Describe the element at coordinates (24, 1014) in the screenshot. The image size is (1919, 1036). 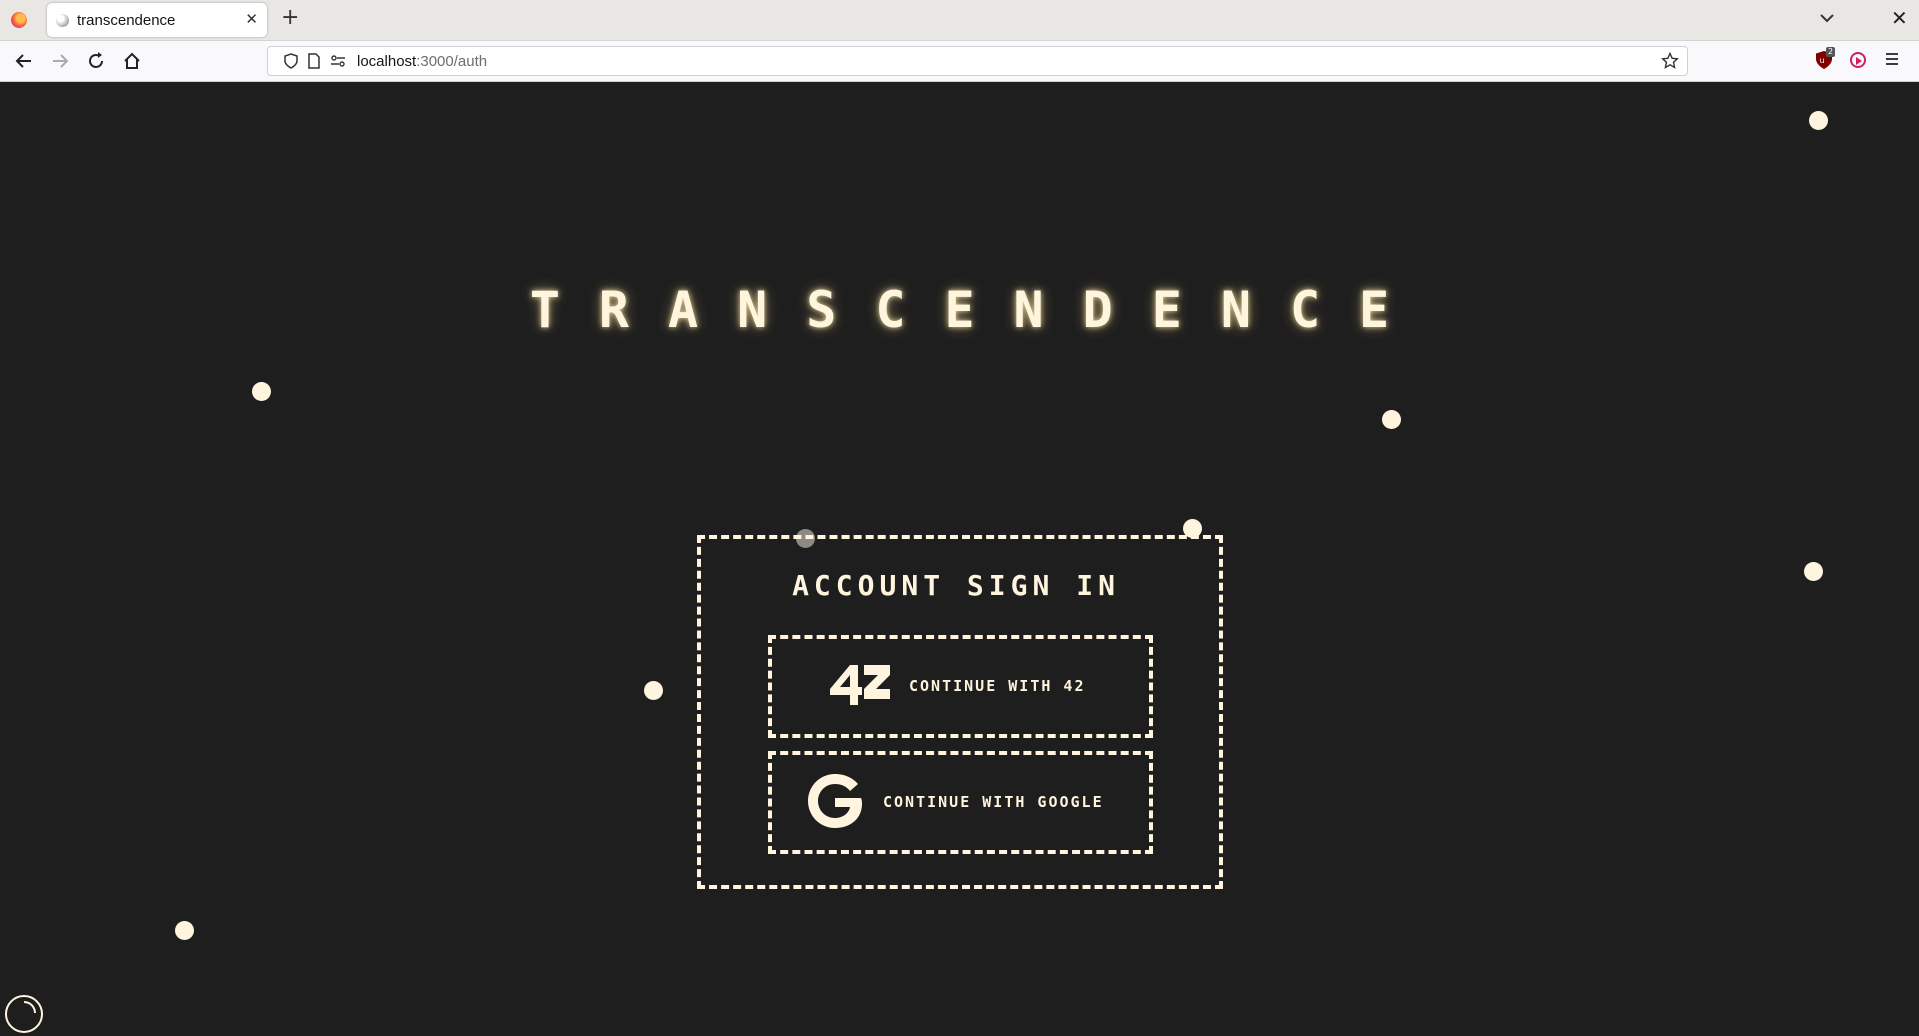
I see `loading-spinner-icon` at that location.